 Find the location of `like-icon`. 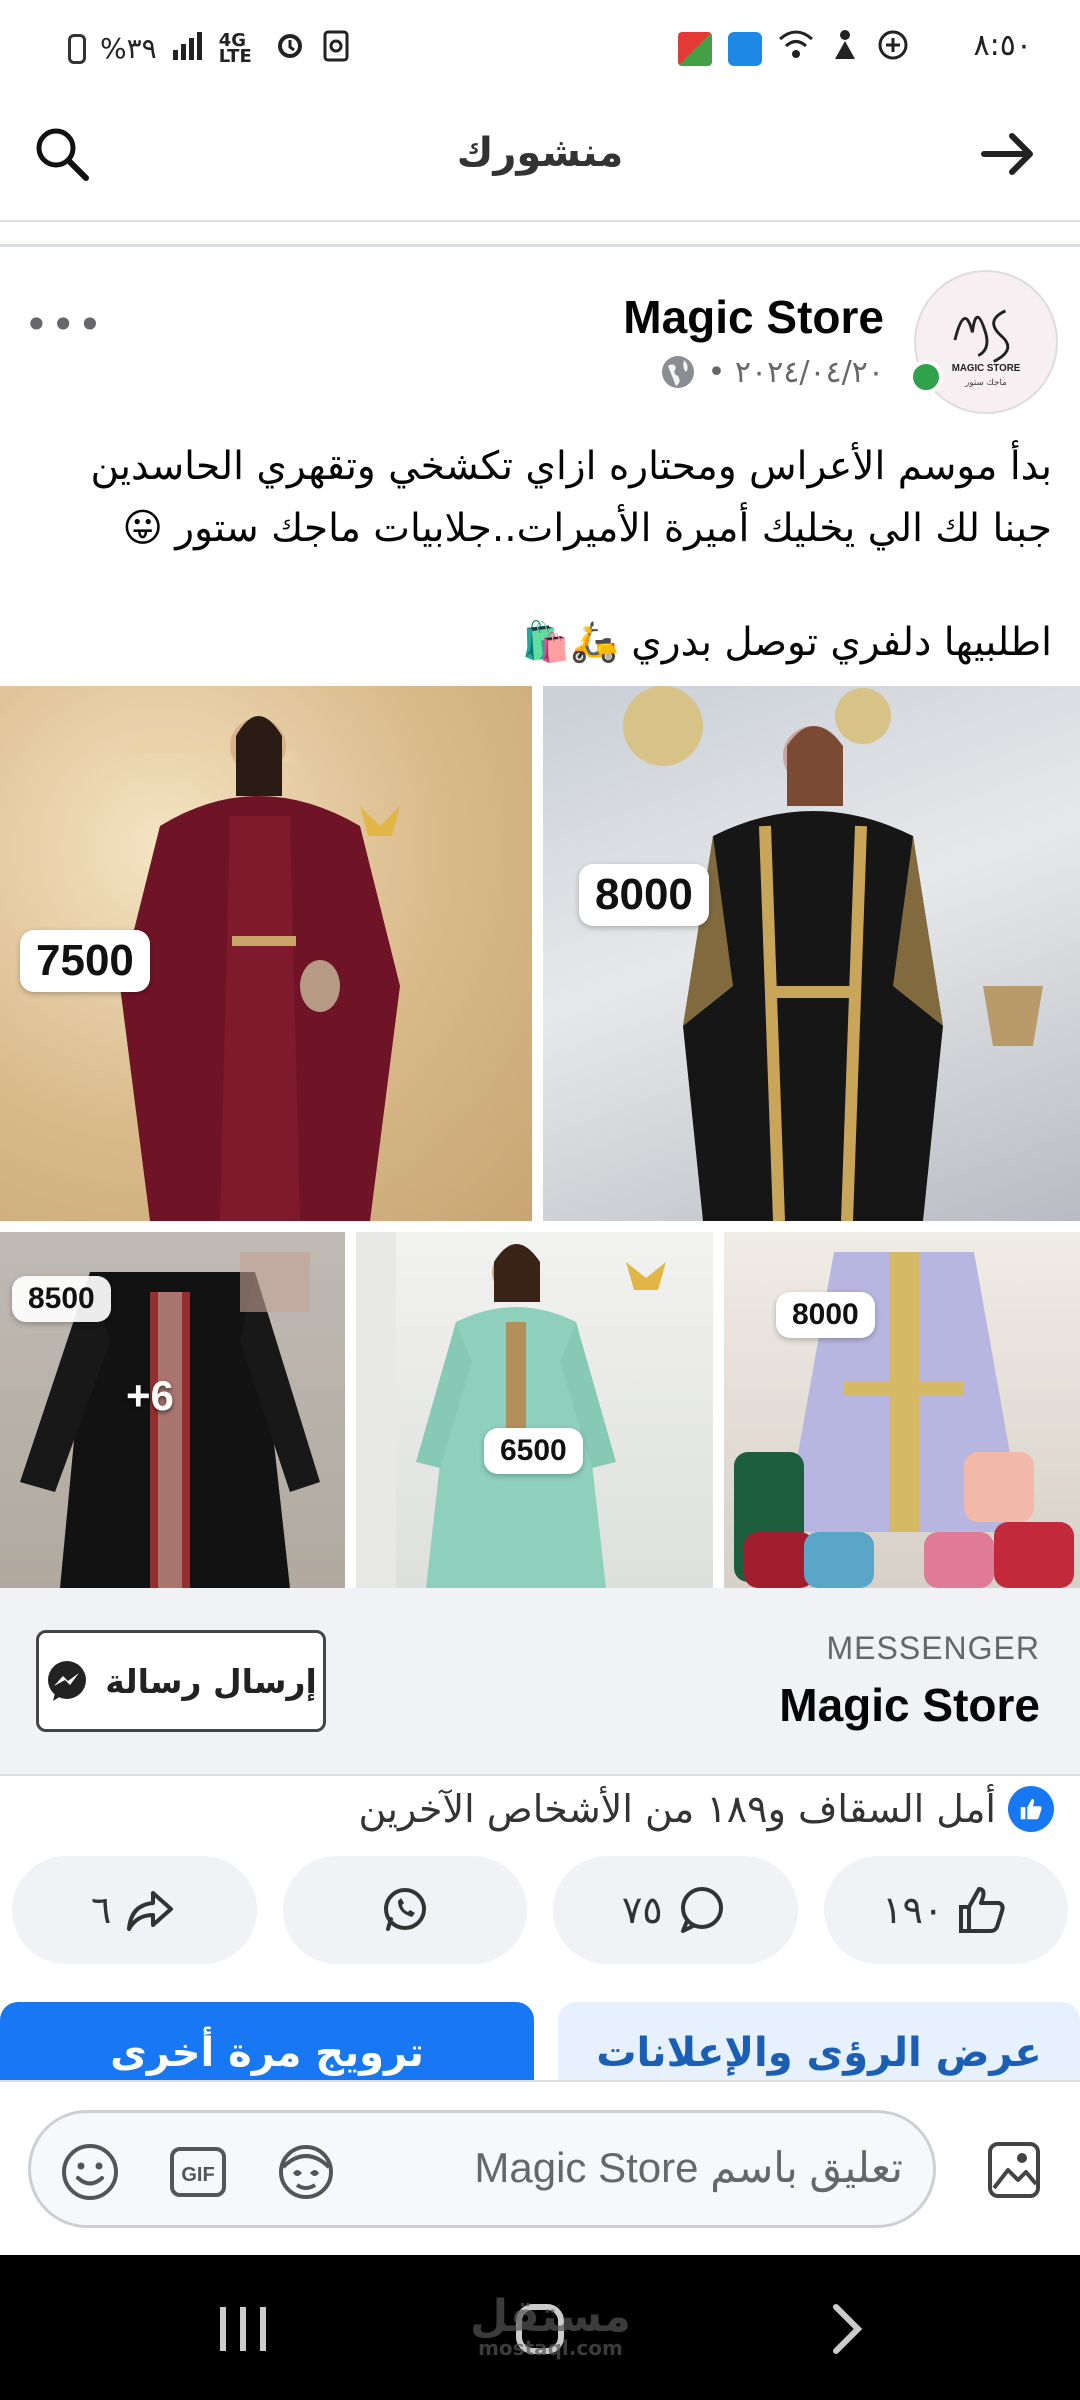

like-icon is located at coordinates (982, 1910).